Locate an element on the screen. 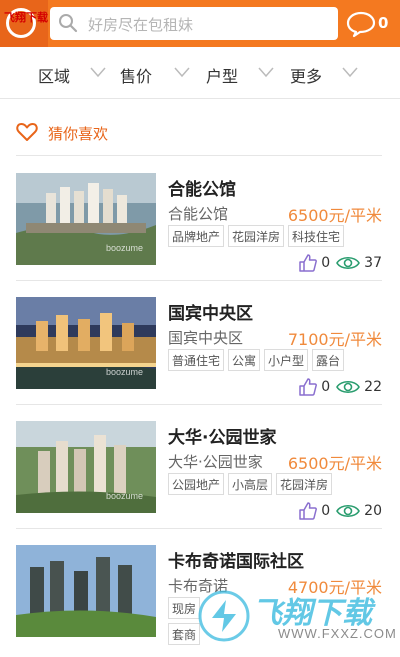 This screenshot has height=657, width=400. listing-tag: 品牌地产 is located at coordinates (196, 236).